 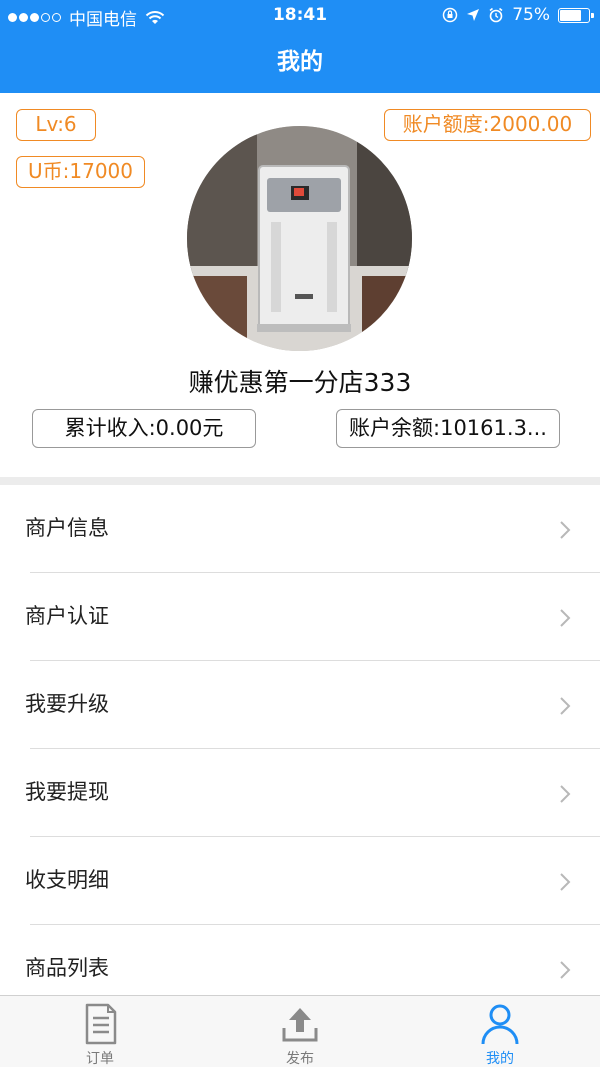 What do you see at coordinates (67, 704) in the screenshot?
I see `menu-item-label: 我要升级` at bounding box center [67, 704].